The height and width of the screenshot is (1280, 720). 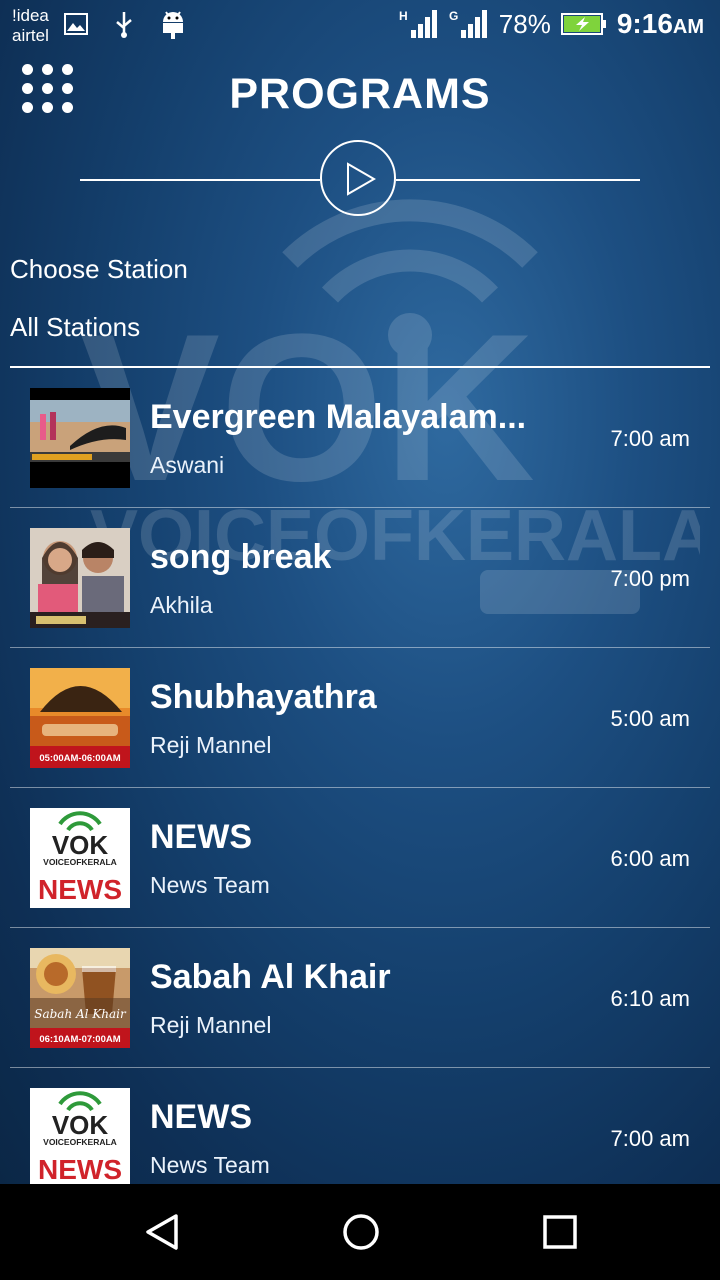 What do you see at coordinates (80, 998) in the screenshot?
I see `program-thumbnail: Sabah Al Khair 06:10AM-07:00AM` at bounding box center [80, 998].